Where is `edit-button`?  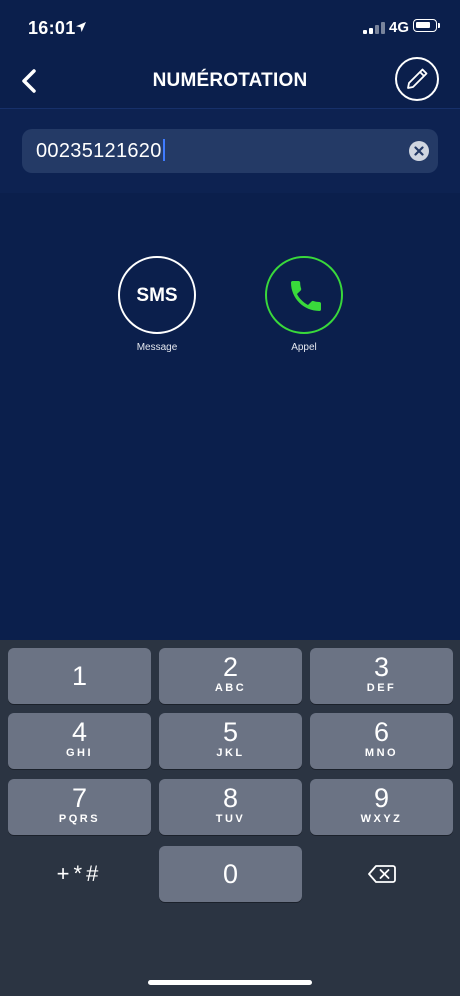
edit-button is located at coordinates (417, 79).